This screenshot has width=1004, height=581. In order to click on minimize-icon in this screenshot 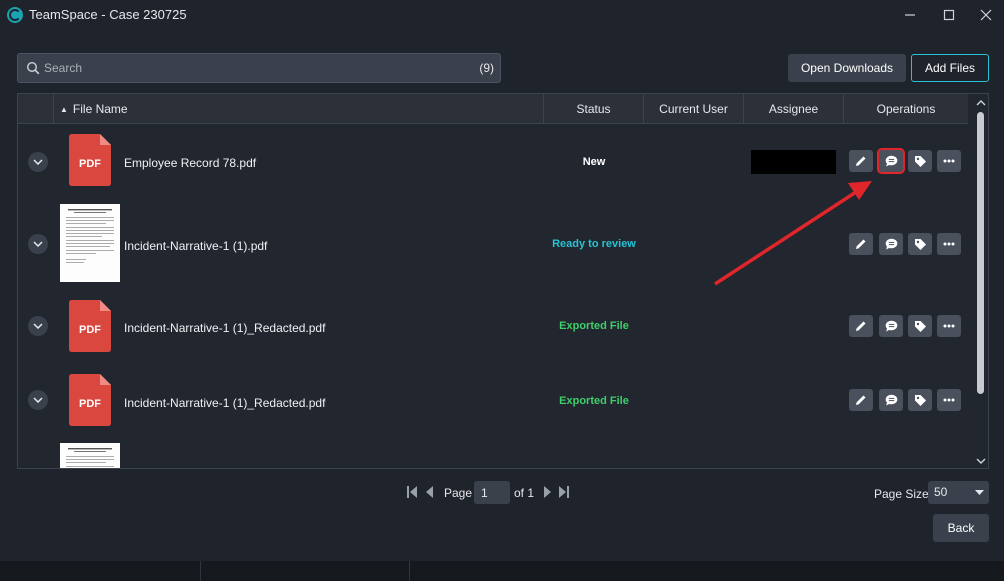, I will do `click(910, 15)`.